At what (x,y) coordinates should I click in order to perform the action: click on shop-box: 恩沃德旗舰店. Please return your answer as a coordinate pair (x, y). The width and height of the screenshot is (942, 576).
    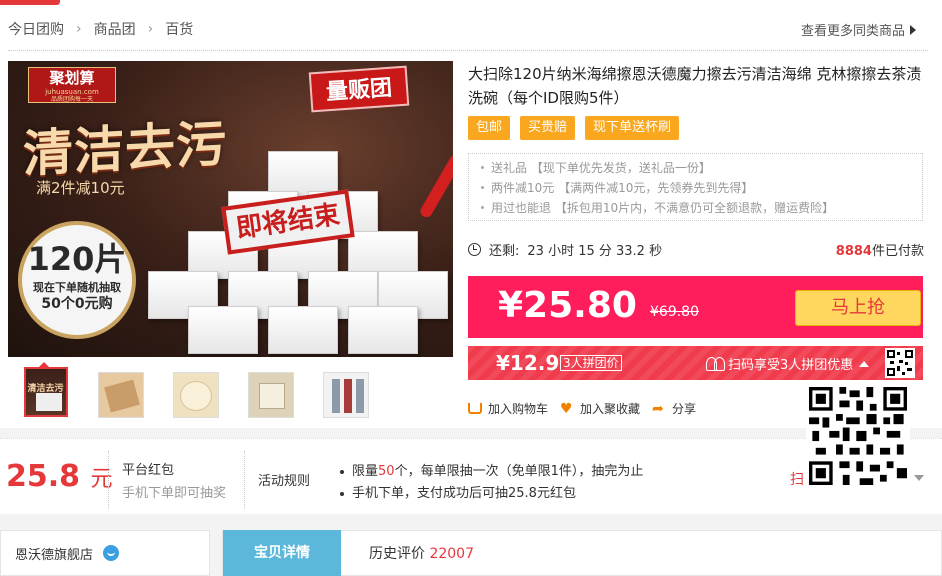
    Looking at the image, I should click on (105, 553).